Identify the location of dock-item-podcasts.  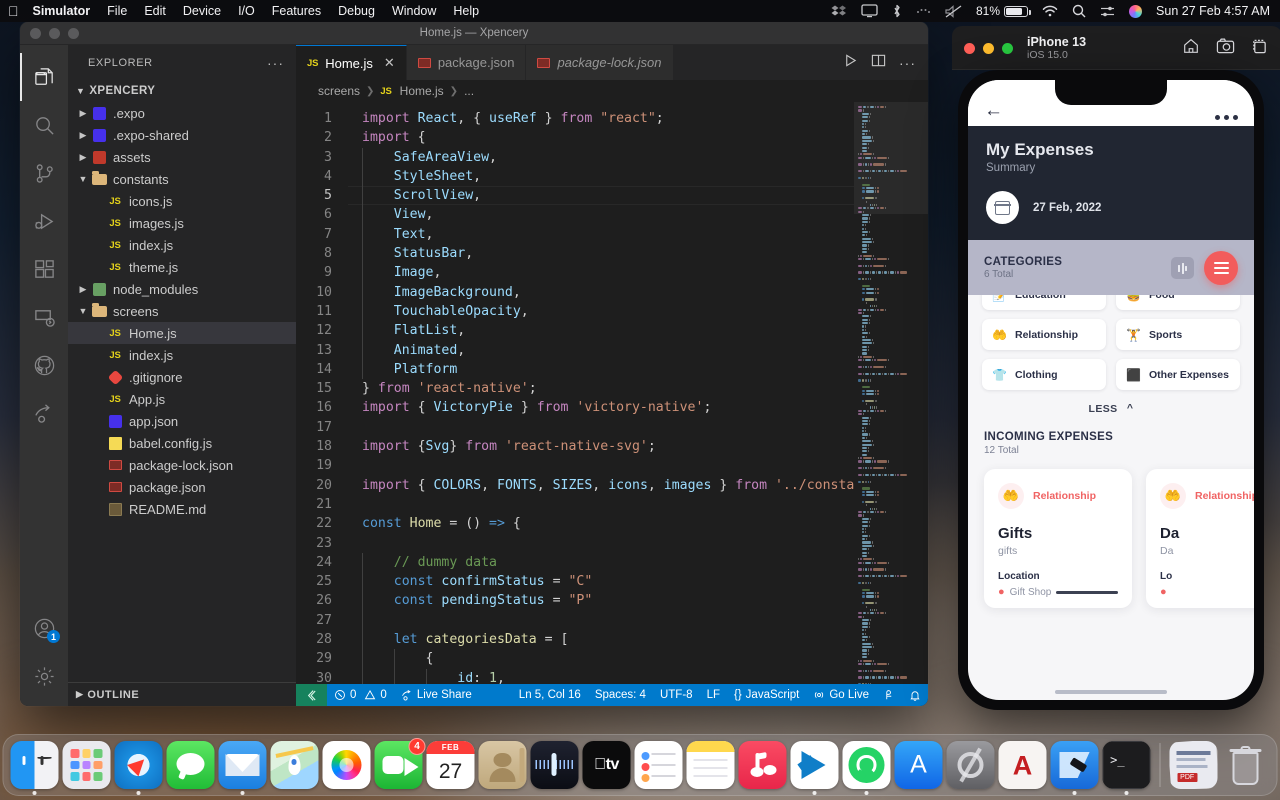
(554, 765).